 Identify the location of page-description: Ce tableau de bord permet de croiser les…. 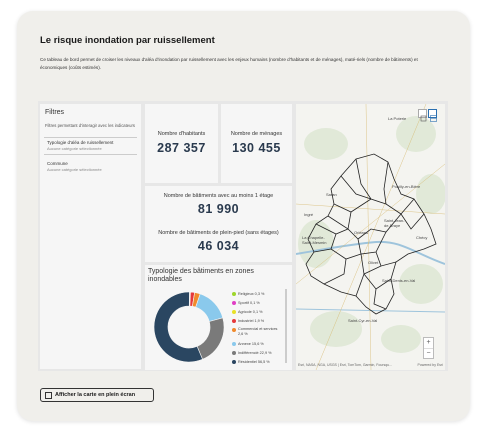
(229, 64).